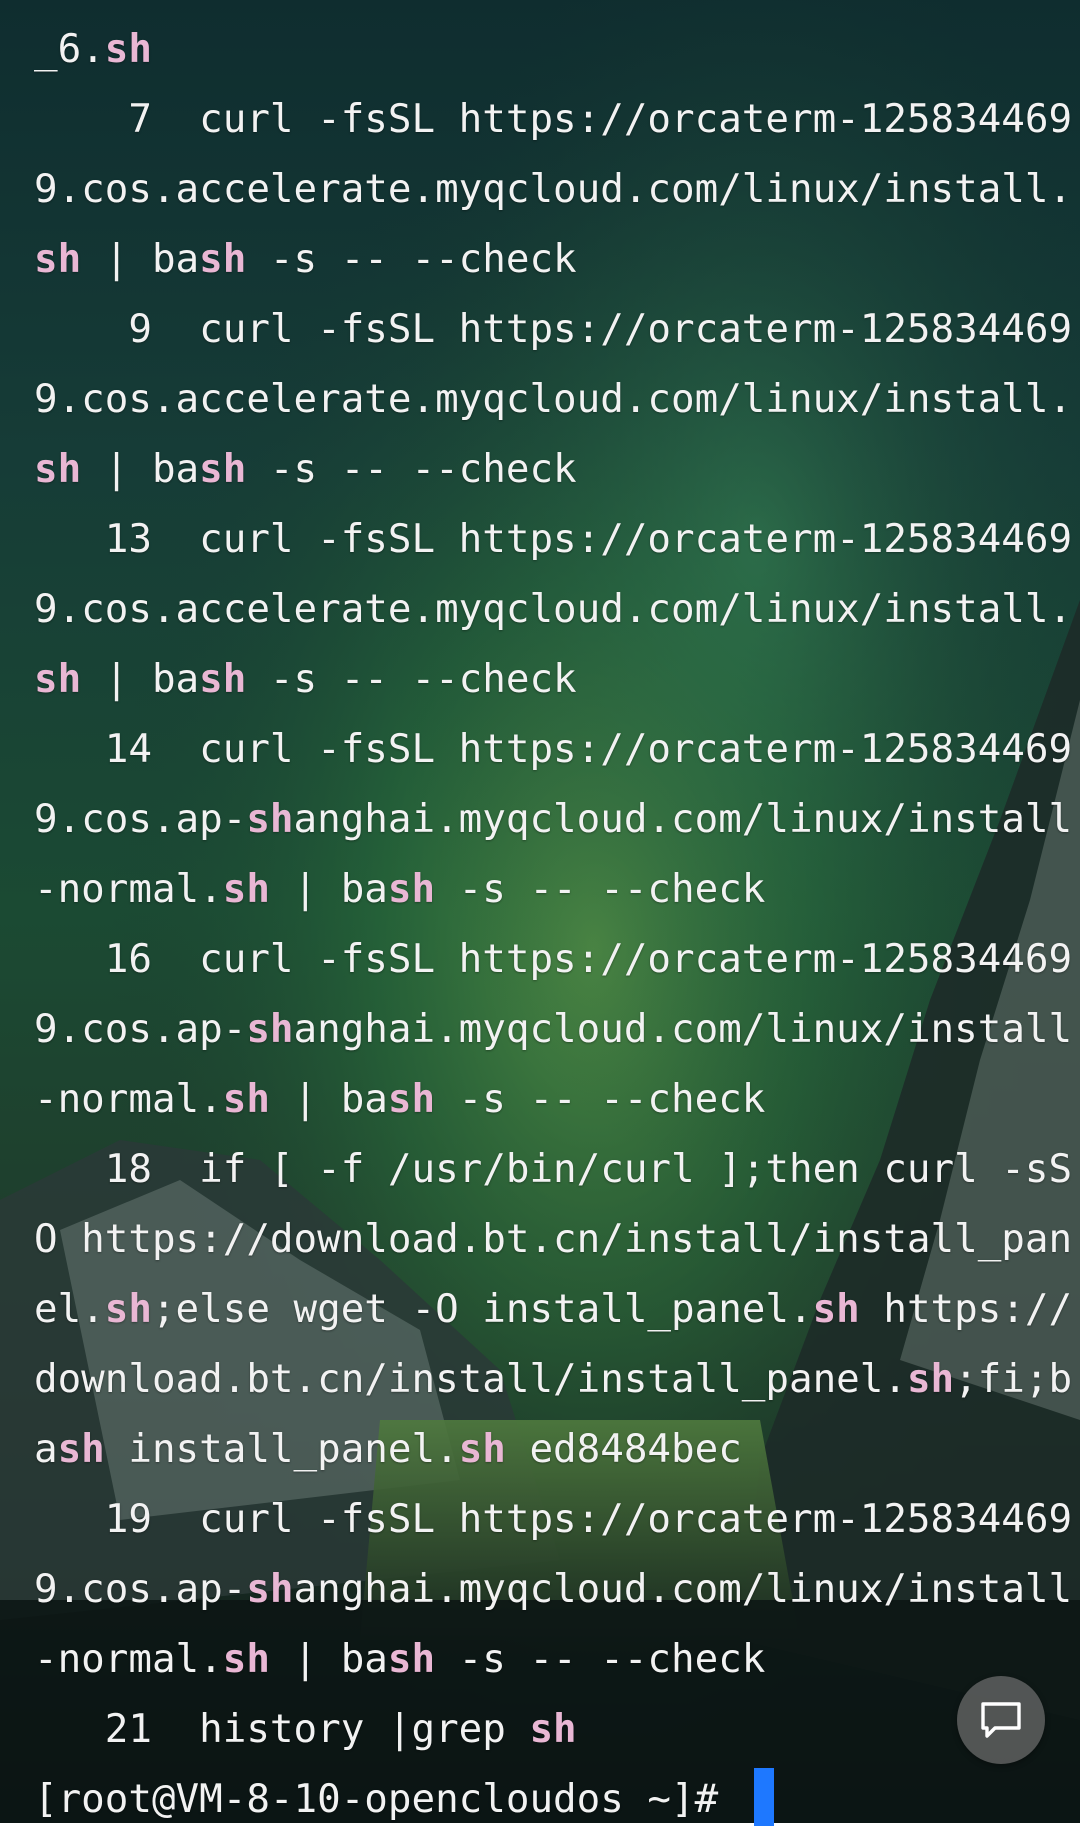 This screenshot has width=1080, height=1835. Describe the element at coordinates (388, 1799) in the screenshot. I see `shell-prompt: [root@VM-8-10-opencloudos ~]#` at that location.